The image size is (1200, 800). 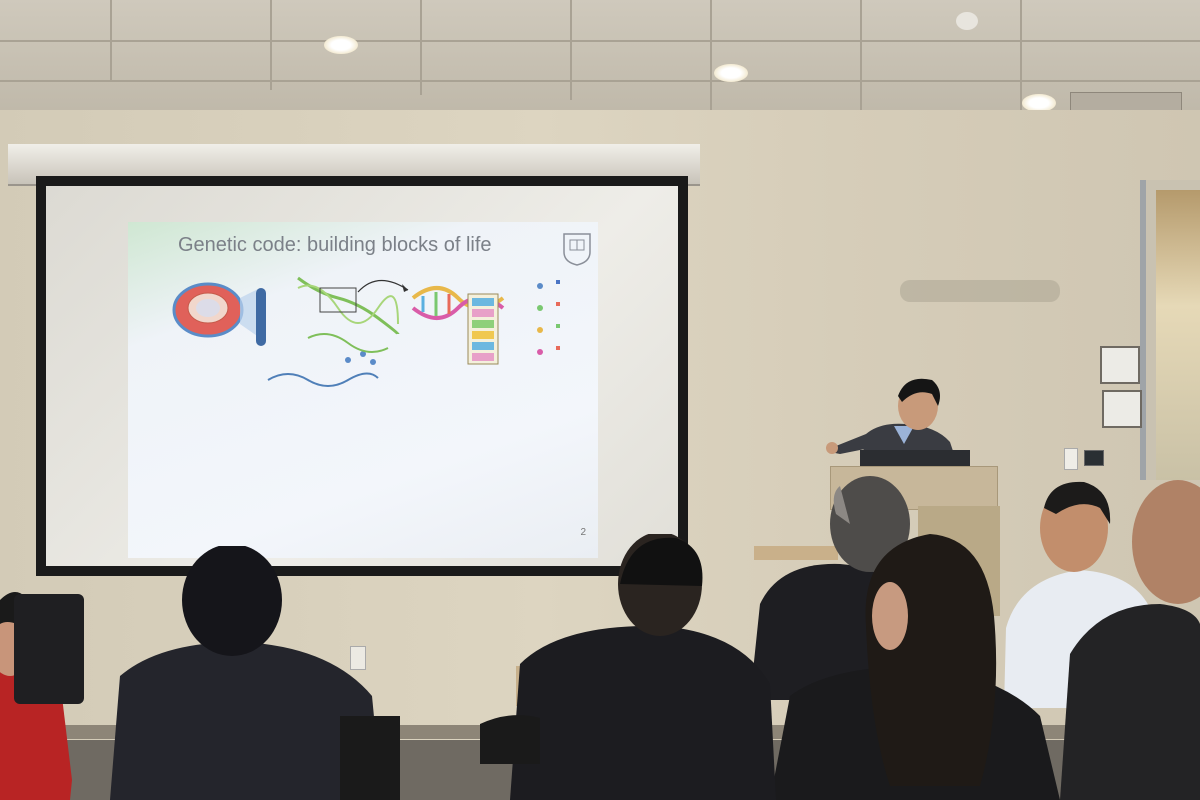 What do you see at coordinates (1130, 640) in the screenshot?
I see `audience-member-bald` at bounding box center [1130, 640].